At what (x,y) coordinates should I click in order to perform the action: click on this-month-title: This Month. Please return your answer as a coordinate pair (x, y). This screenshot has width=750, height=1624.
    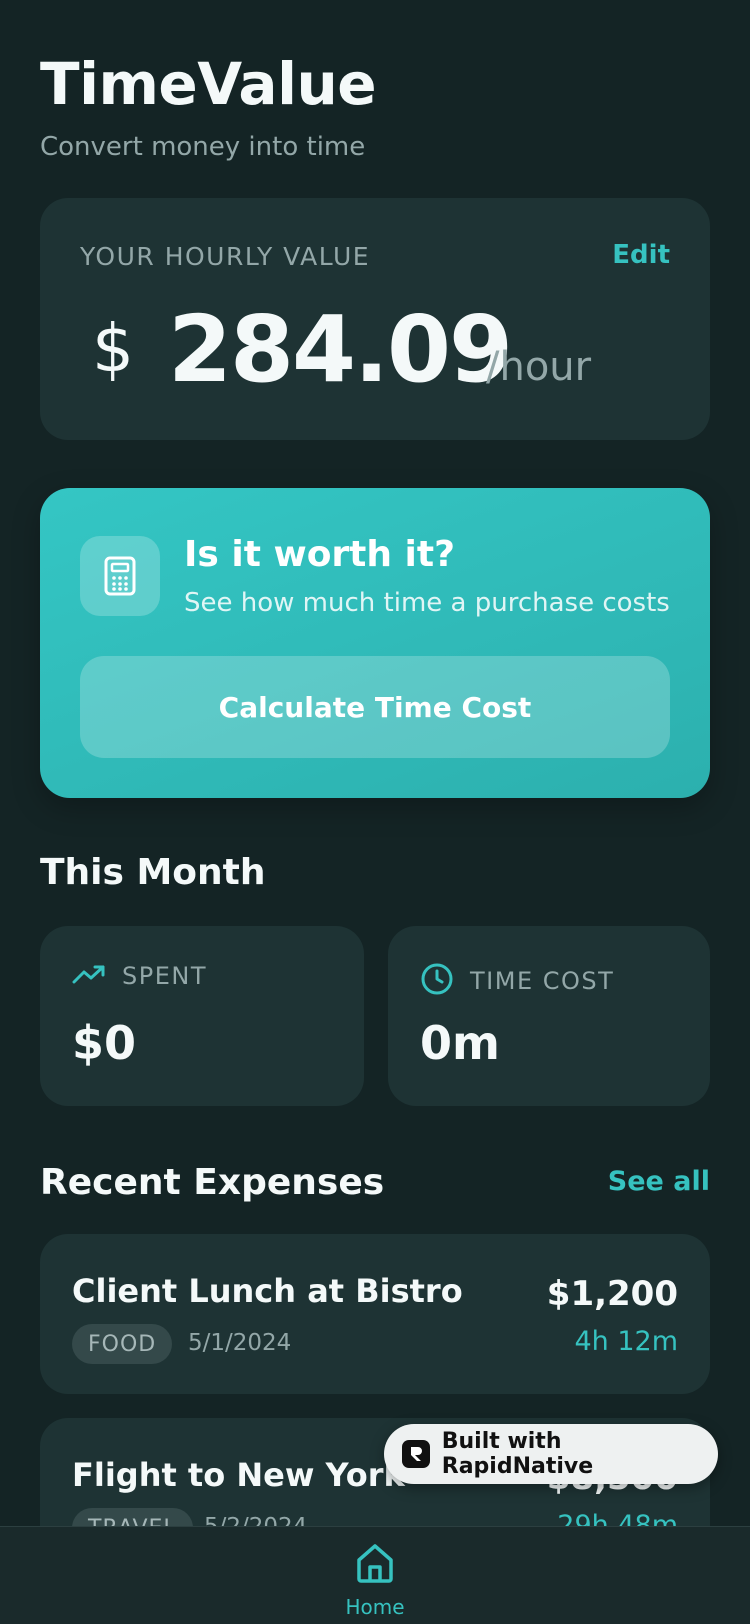
    Looking at the image, I should click on (153, 872).